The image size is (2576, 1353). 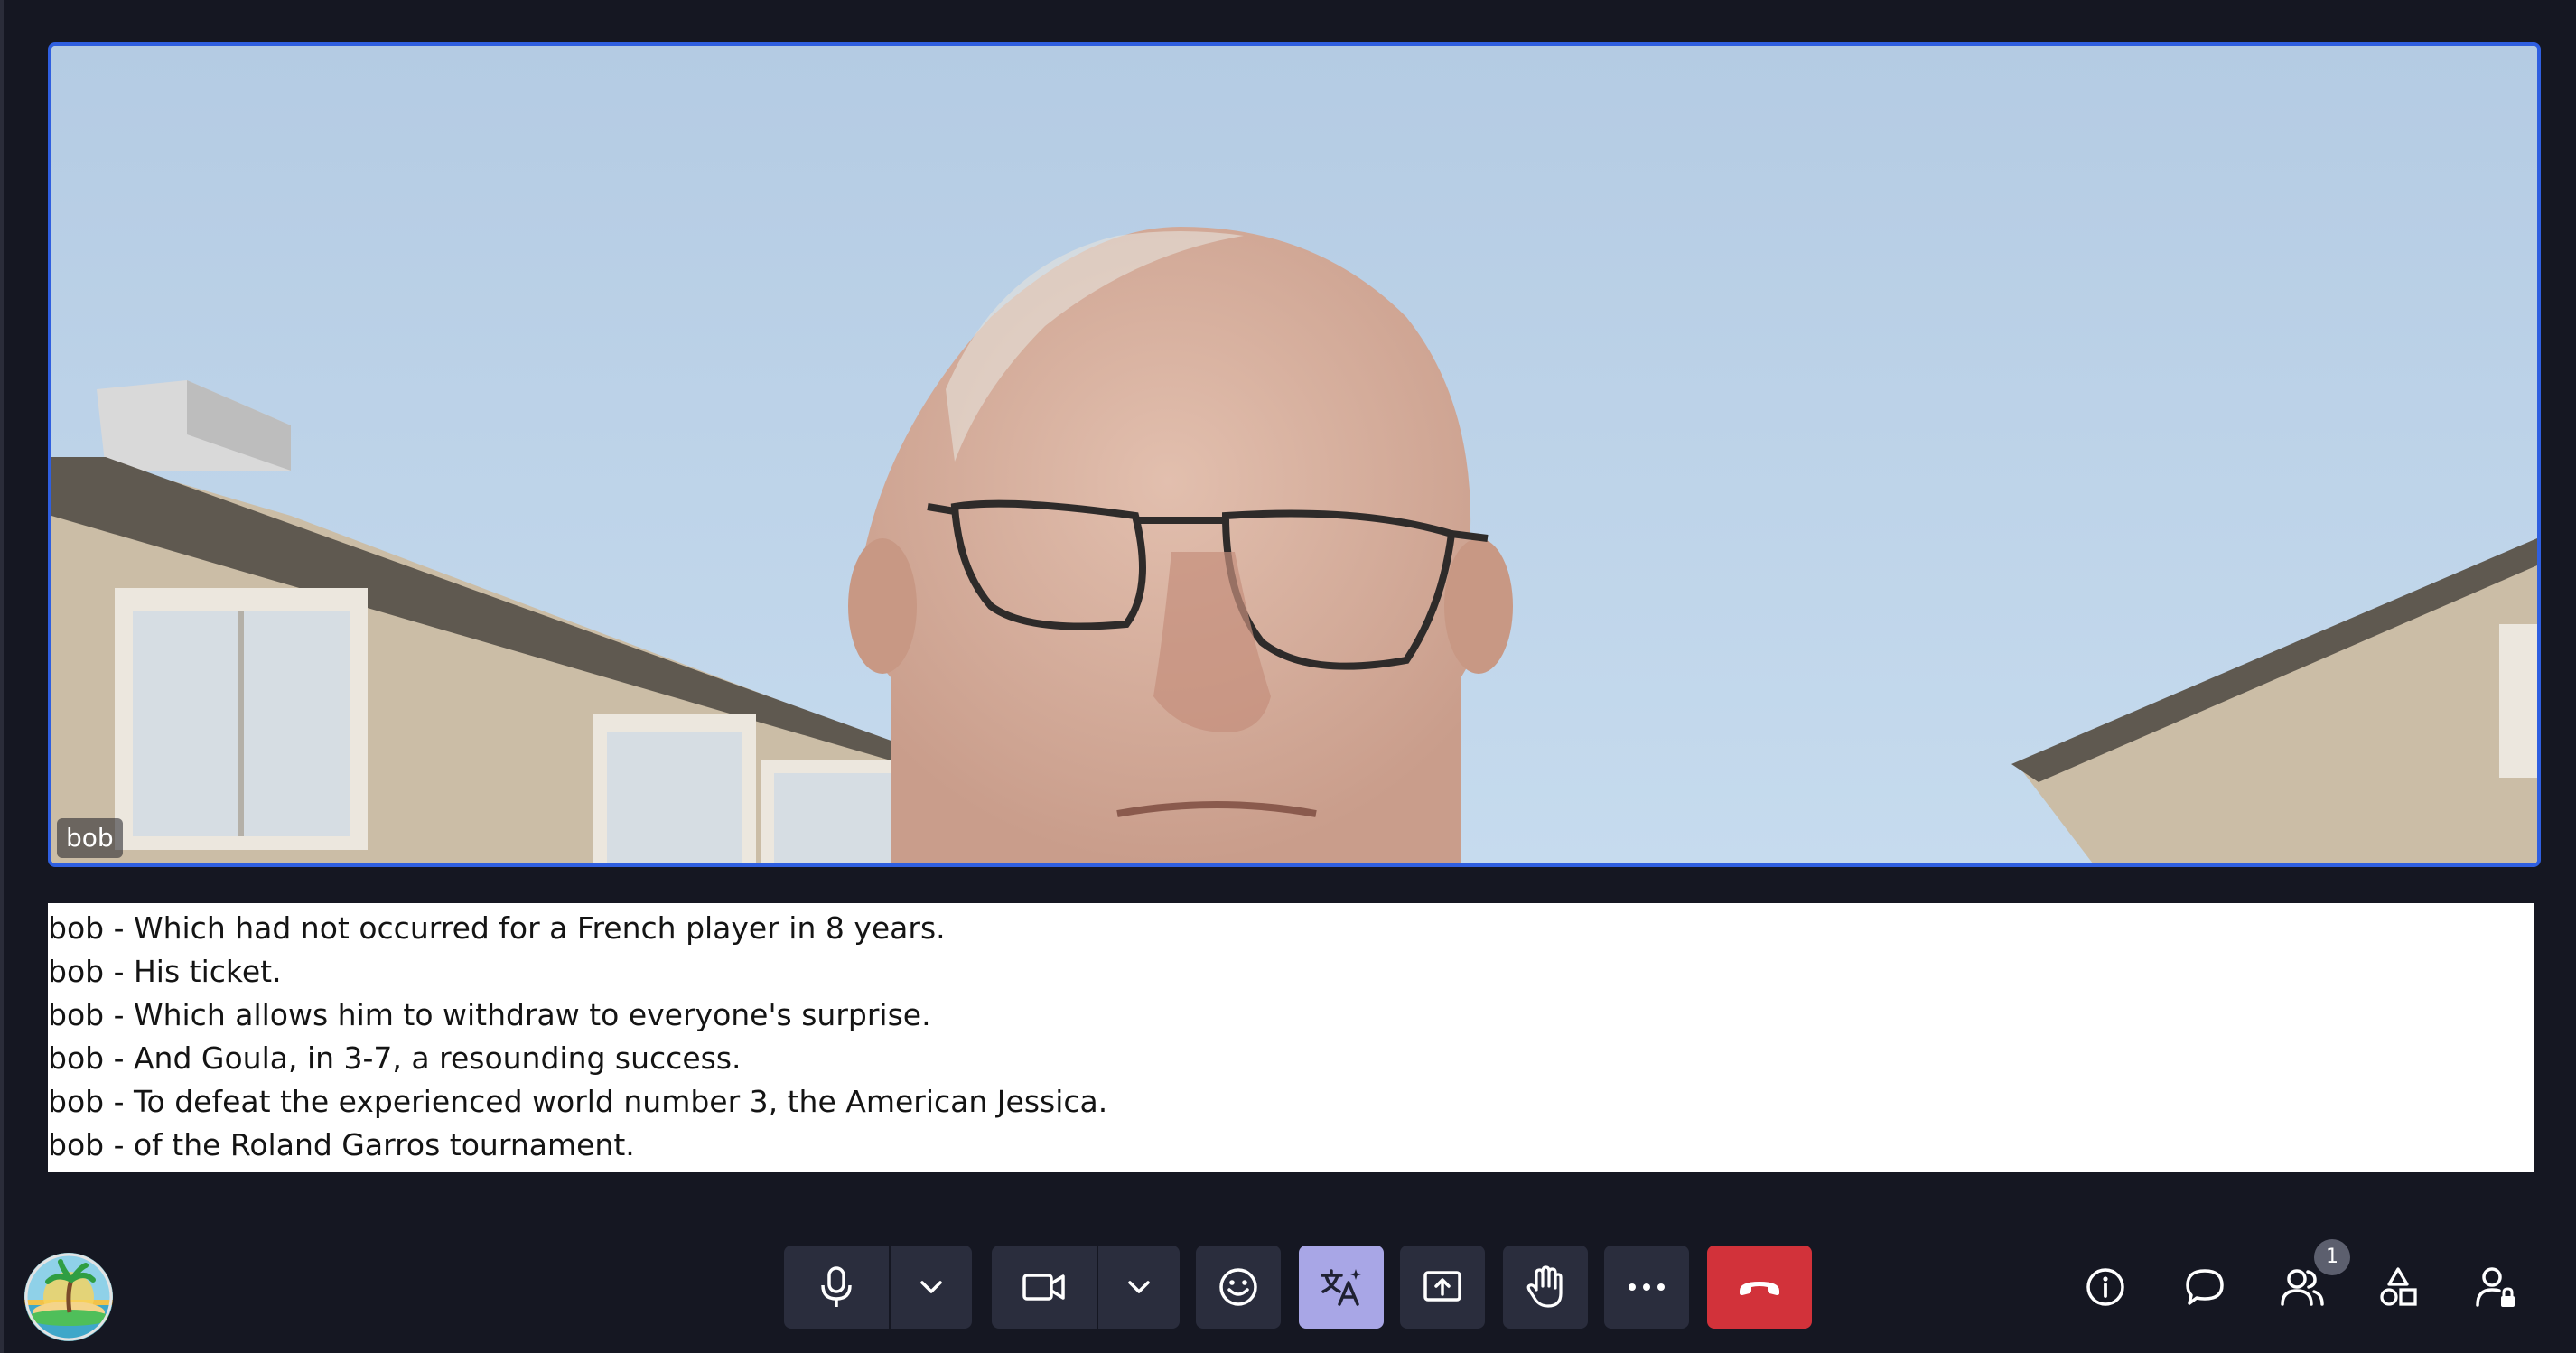 What do you see at coordinates (341, 1144) in the screenshot?
I see `caption-line: bob - of the Roland Garros tournament.` at bounding box center [341, 1144].